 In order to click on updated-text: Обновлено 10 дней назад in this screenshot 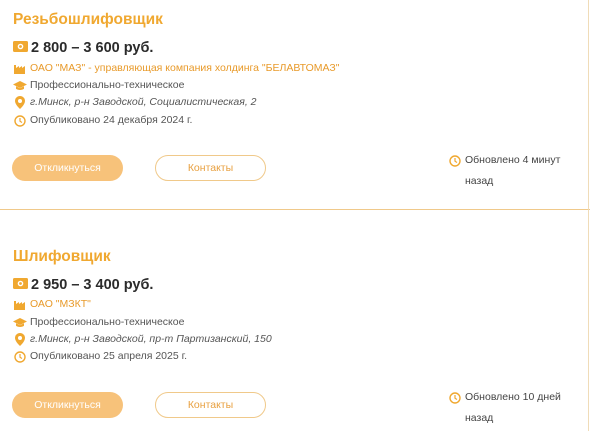, I will do `click(513, 407)`.